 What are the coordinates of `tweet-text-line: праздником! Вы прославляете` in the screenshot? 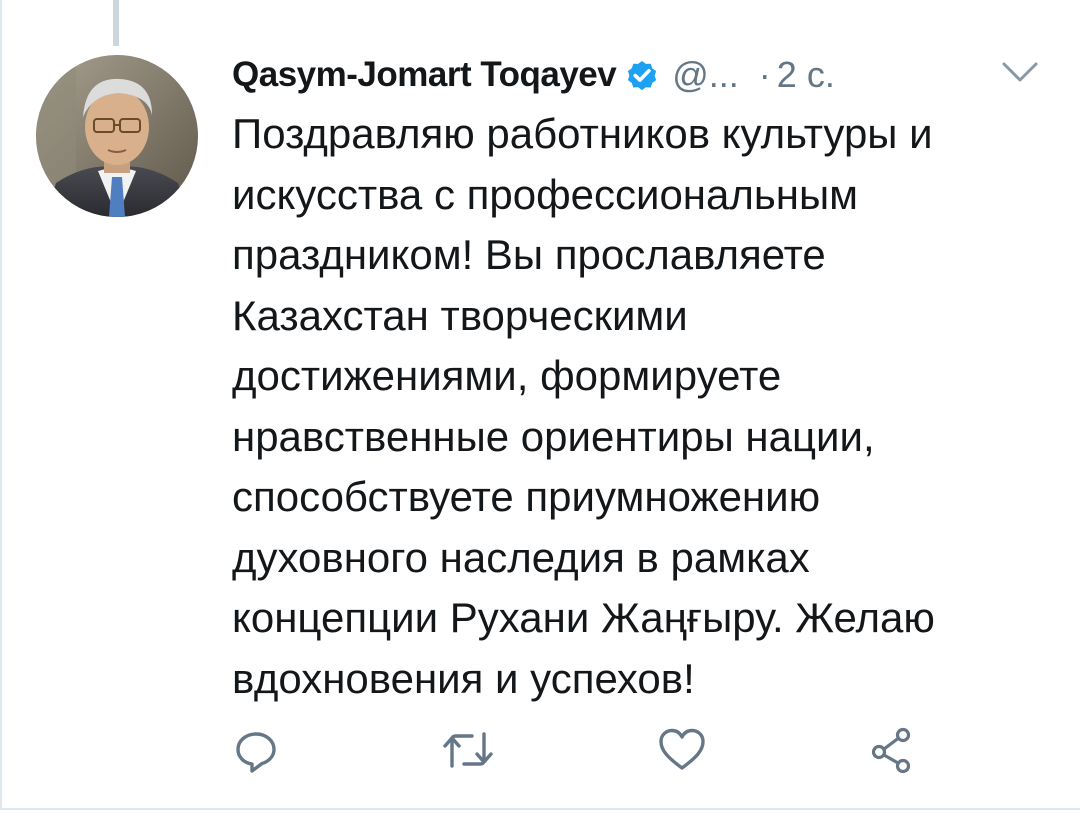 It's located at (529, 254).